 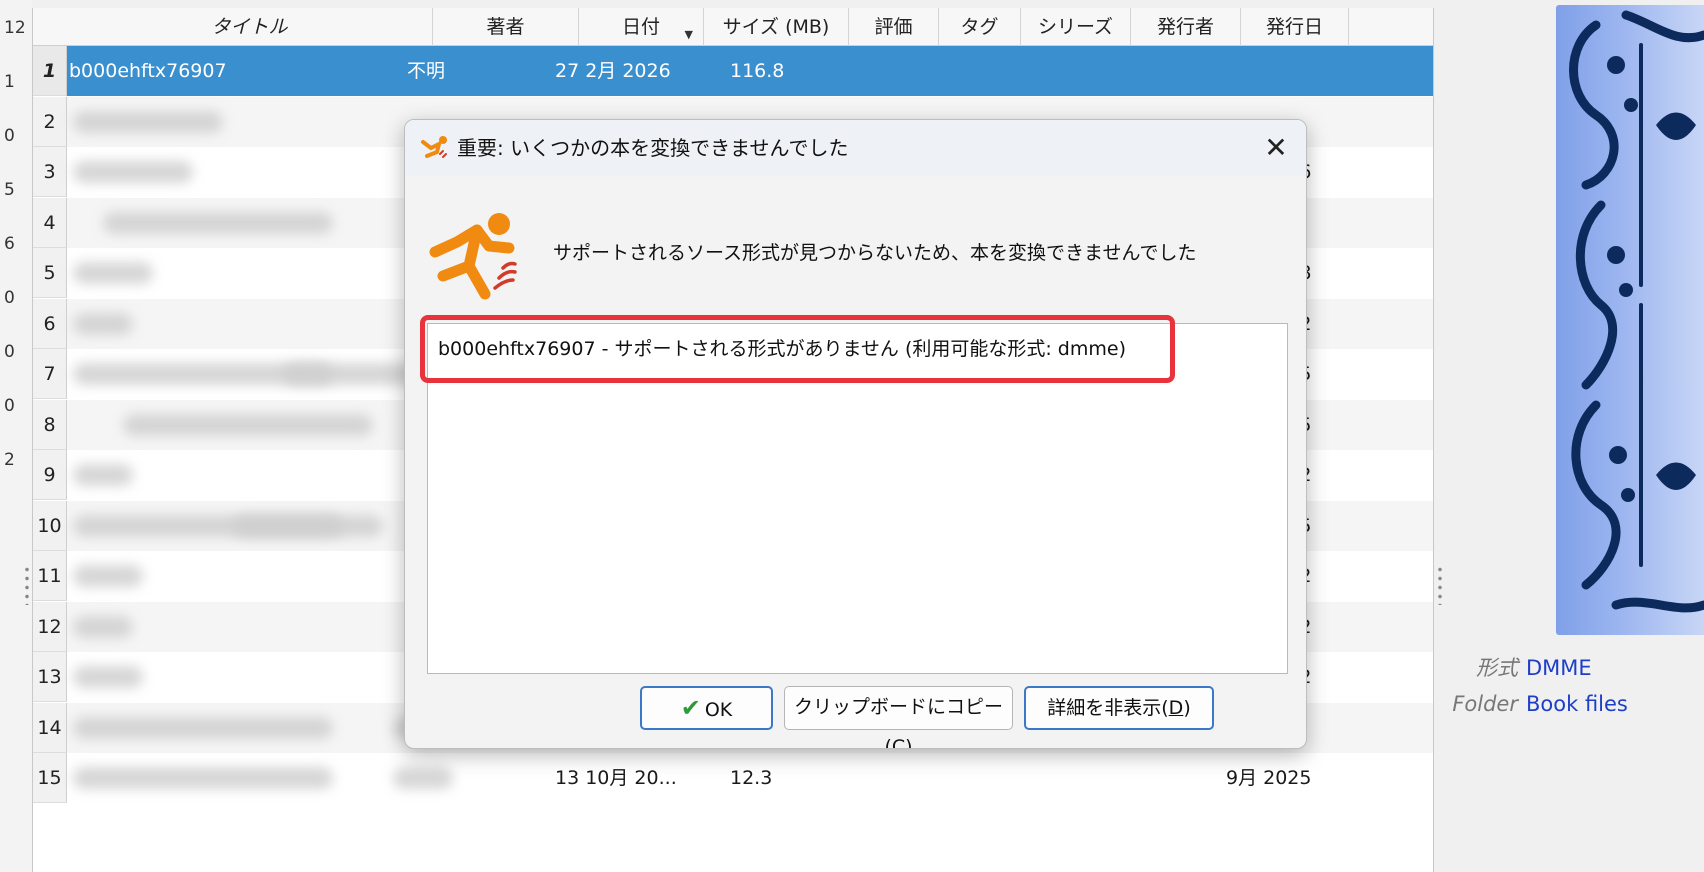 I want to click on table-row: 15 13 10月 20... 12.3 9月 2025, so click(x=733, y=778).